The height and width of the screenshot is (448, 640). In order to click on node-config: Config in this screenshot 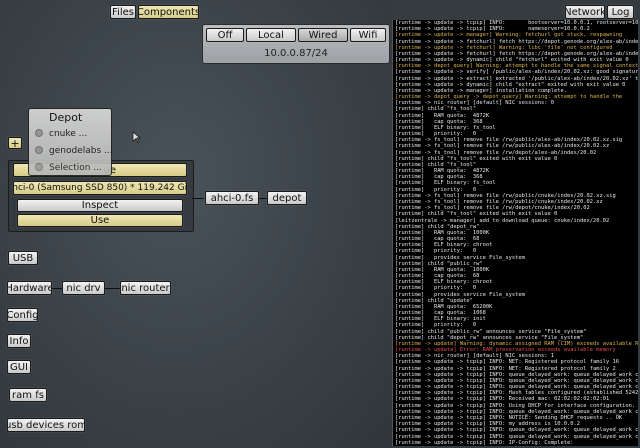, I will do `click(22, 315)`.